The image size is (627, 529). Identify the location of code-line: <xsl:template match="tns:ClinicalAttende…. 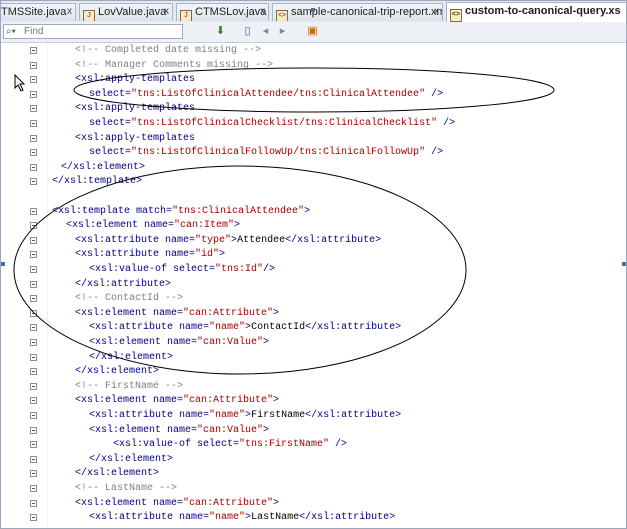
(313, 212).